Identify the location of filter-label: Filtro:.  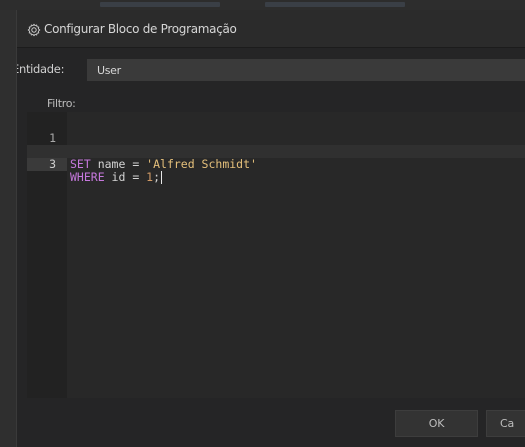
(61, 103).